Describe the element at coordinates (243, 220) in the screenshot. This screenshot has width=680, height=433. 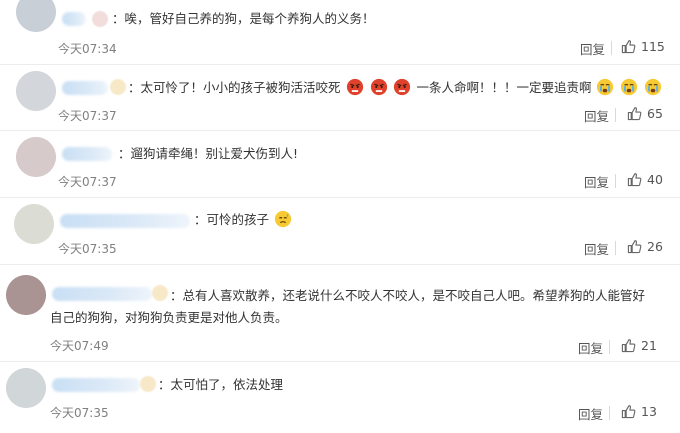
I see `comment-text: ：可怜的孩子` at that location.